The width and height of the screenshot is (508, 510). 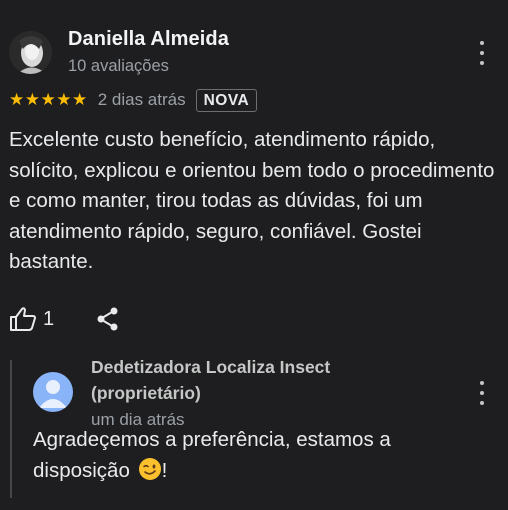 I want to click on reviewer-photo, so click(x=30, y=52).